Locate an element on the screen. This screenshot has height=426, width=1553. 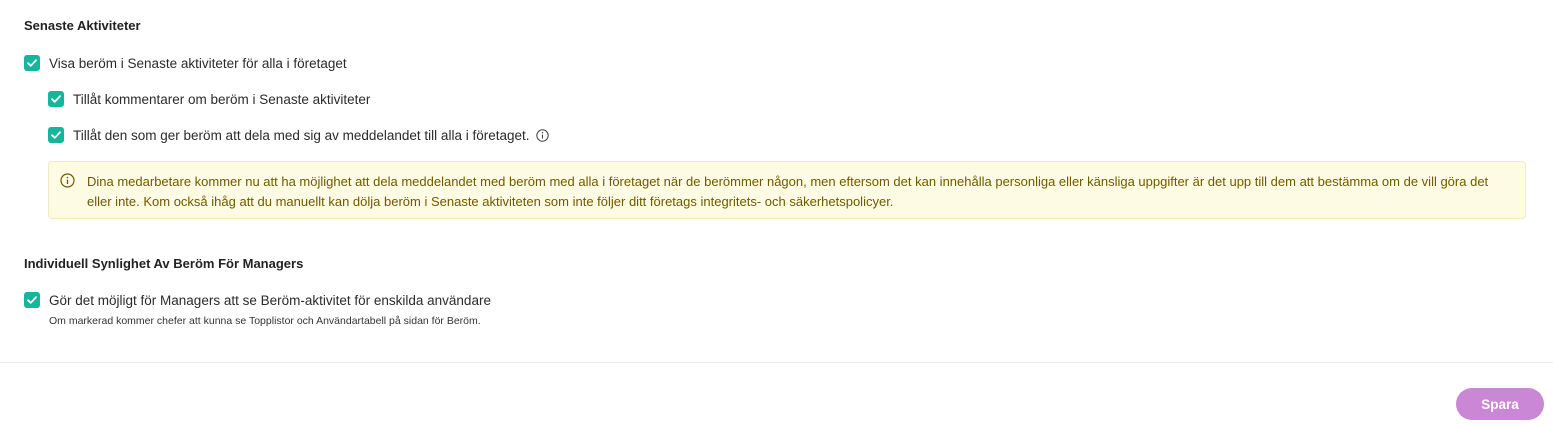
show-praise-checkbox is located at coordinates (32, 63).